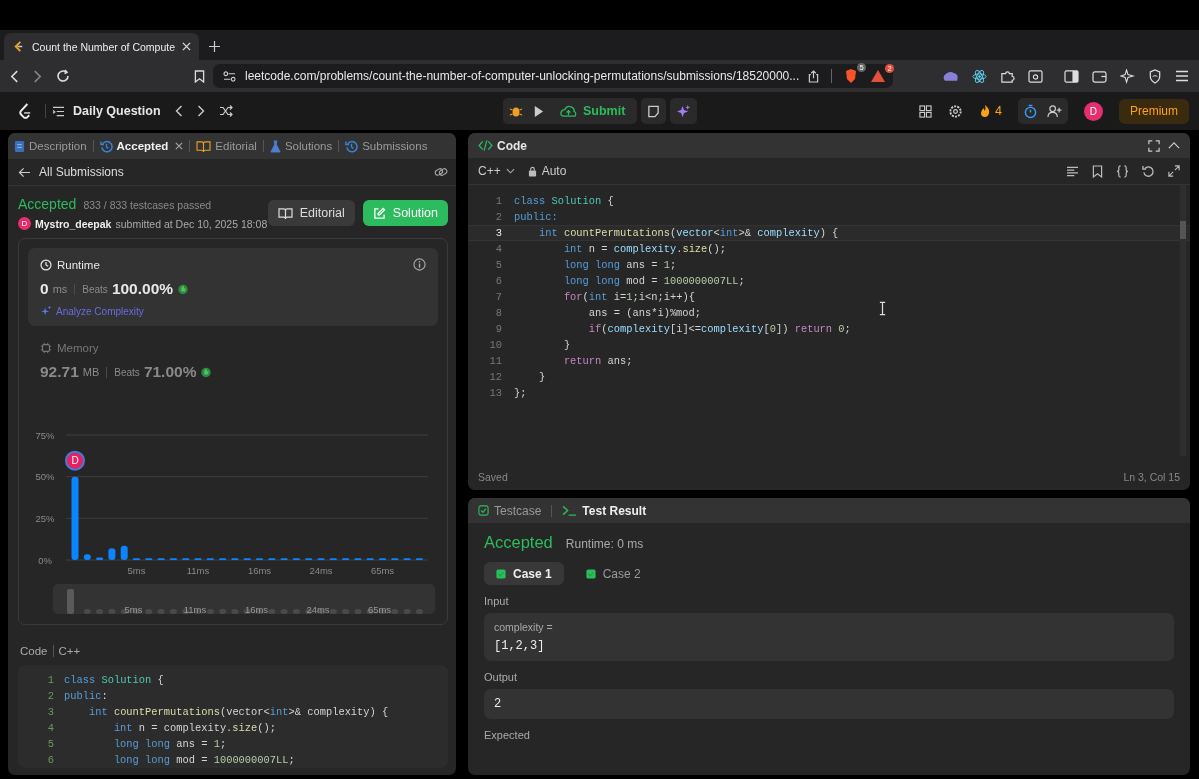 Image resolution: width=1199 pixels, height=779 pixels. I want to click on note-button, so click(654, 111).